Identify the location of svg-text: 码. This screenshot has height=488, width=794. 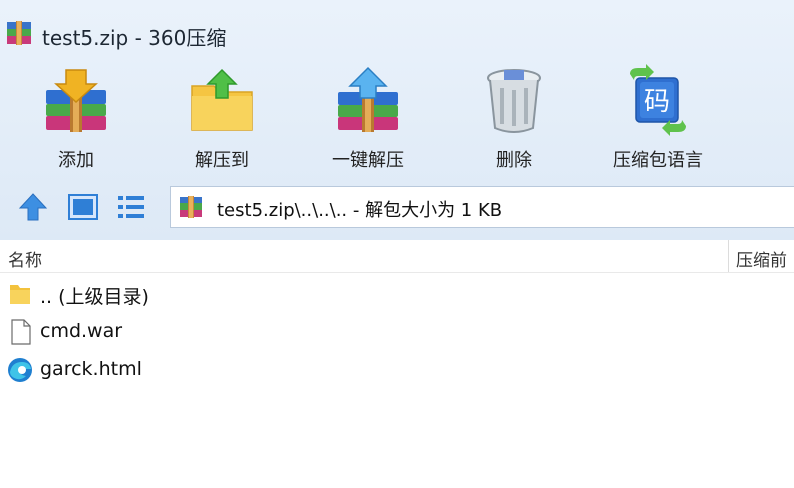
(657, 102).